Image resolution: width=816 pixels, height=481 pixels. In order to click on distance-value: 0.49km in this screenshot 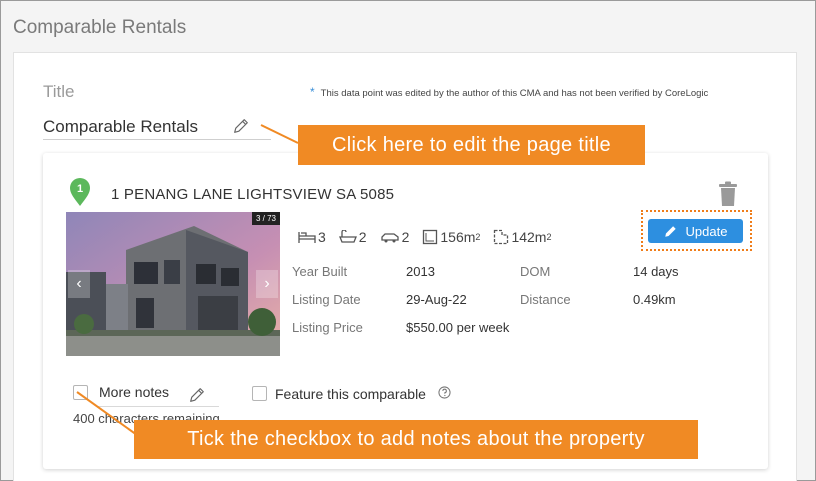, I will do `click(654, 299)`.